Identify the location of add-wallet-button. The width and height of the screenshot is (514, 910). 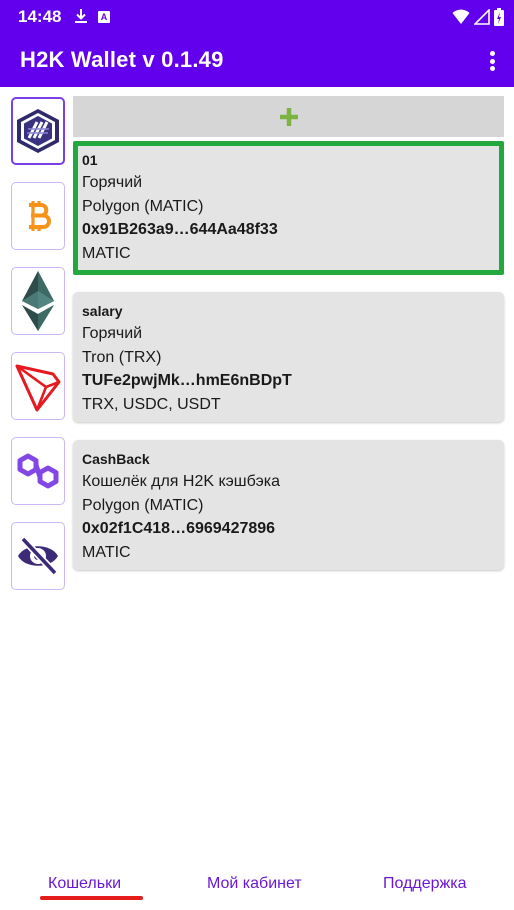
(288, 116).